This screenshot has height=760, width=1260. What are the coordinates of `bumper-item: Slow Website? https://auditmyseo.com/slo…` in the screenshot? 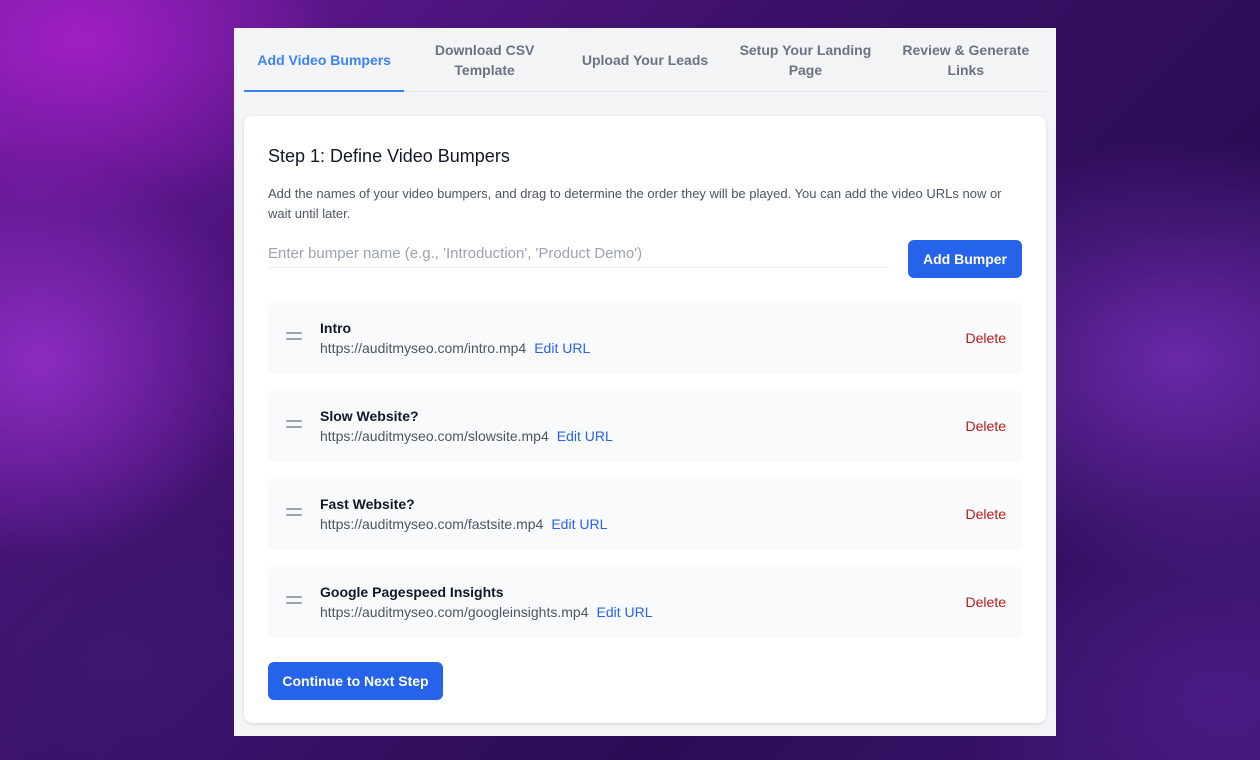 It's located at (645, 426).